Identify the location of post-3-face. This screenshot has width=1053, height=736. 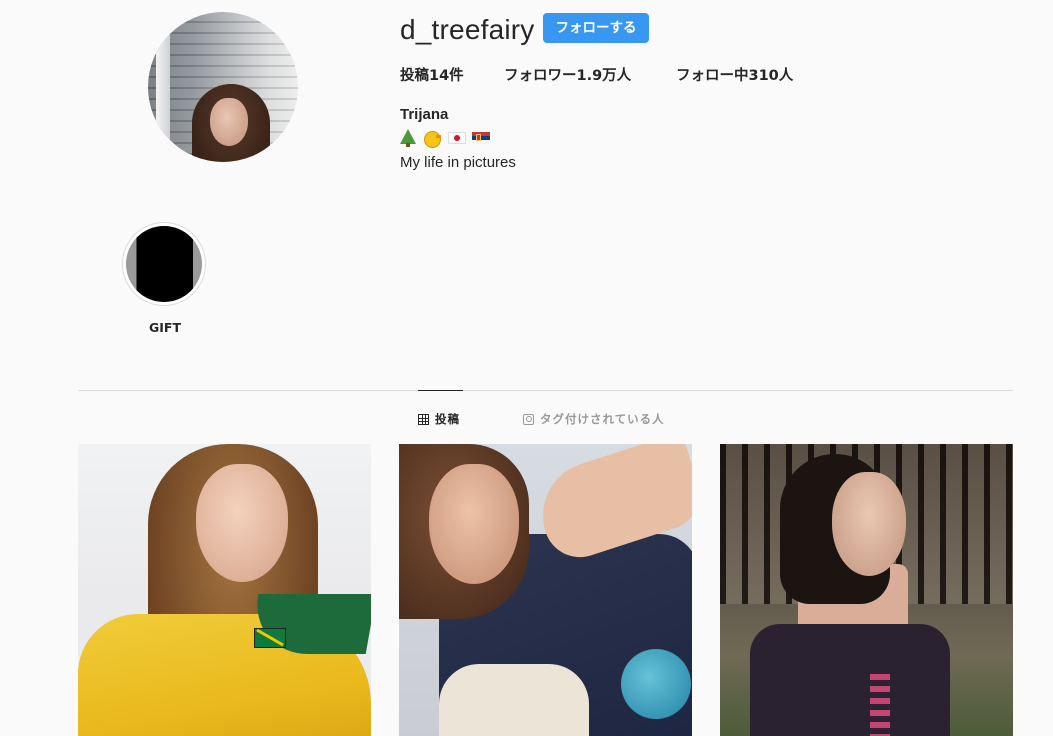
(869, 524).